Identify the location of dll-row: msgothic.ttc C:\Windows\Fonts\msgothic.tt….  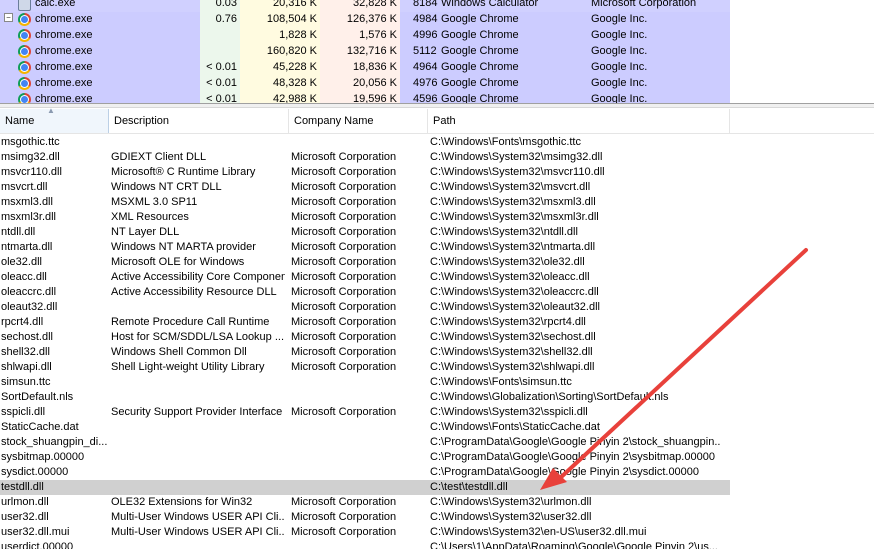
(437, 142).